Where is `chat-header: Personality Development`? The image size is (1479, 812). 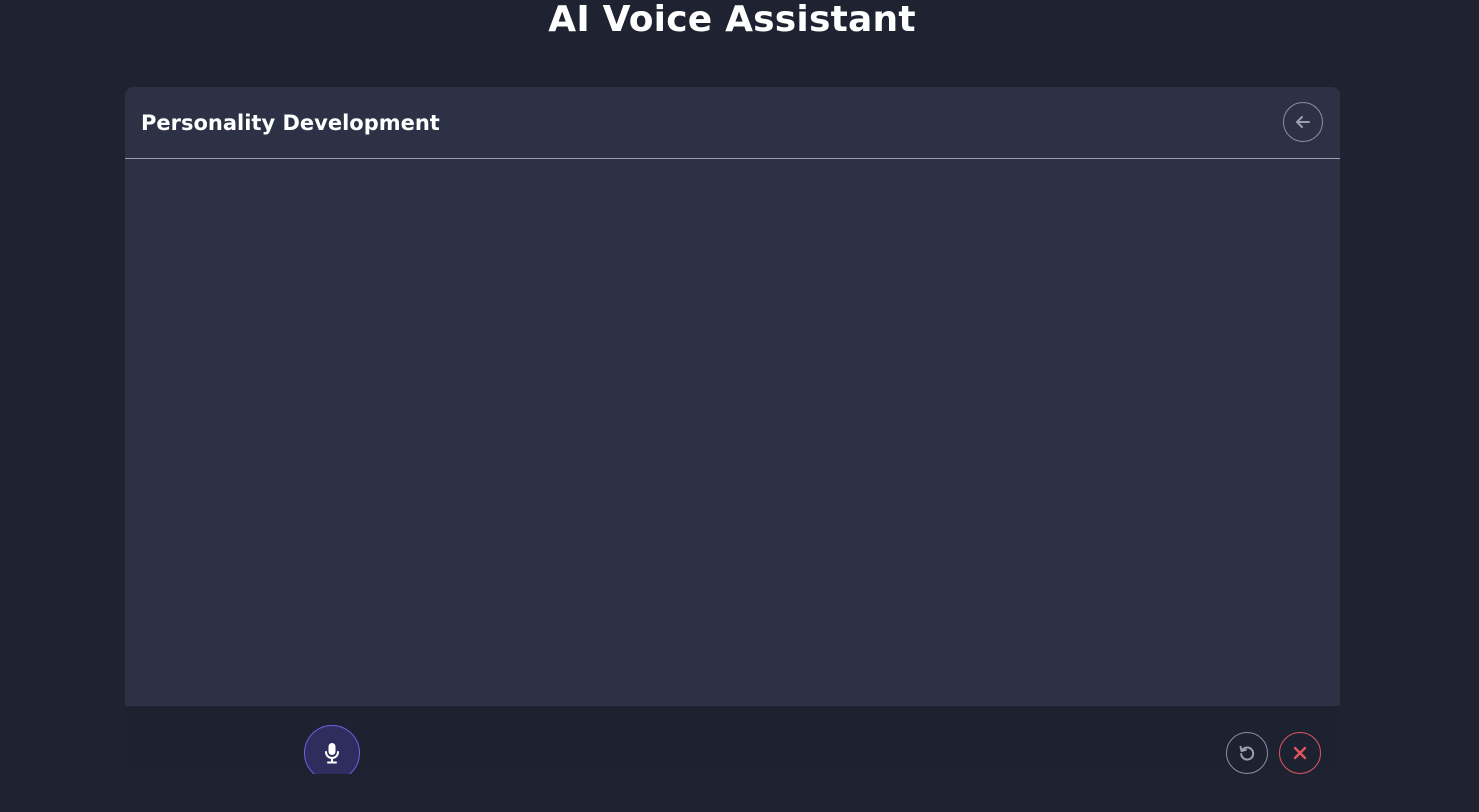
chat-header: Personality Development is located at coordinates (732, 123).